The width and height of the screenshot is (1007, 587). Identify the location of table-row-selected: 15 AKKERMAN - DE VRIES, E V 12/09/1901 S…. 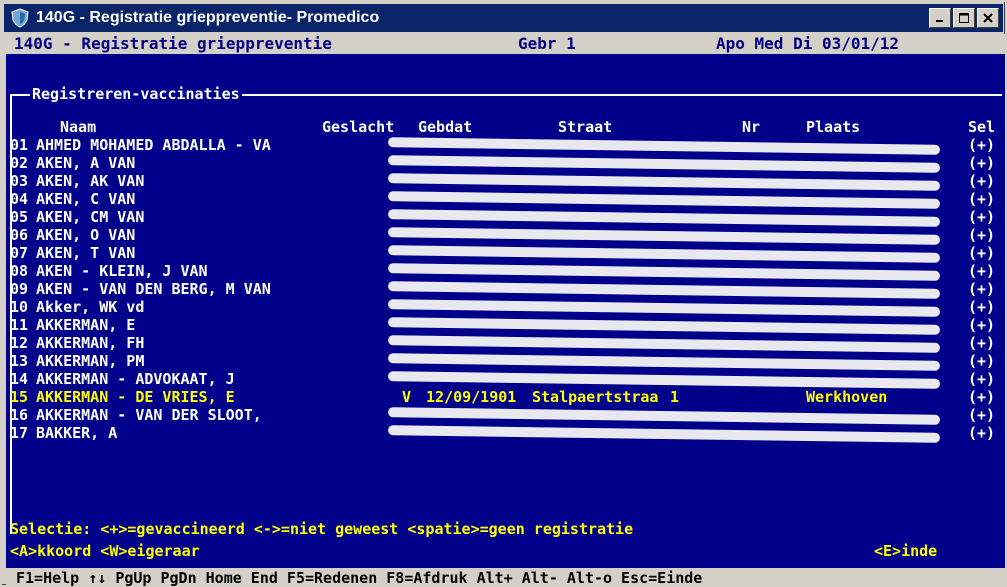
(505, 397).